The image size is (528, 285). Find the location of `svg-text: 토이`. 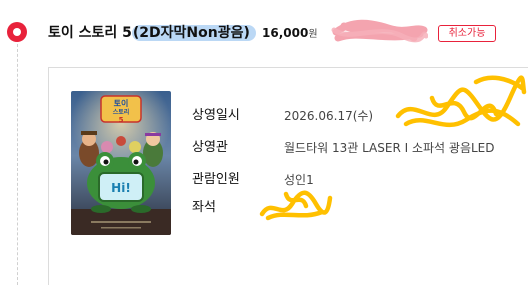

svg-text: 토이 is located at coordinates (121, 103).